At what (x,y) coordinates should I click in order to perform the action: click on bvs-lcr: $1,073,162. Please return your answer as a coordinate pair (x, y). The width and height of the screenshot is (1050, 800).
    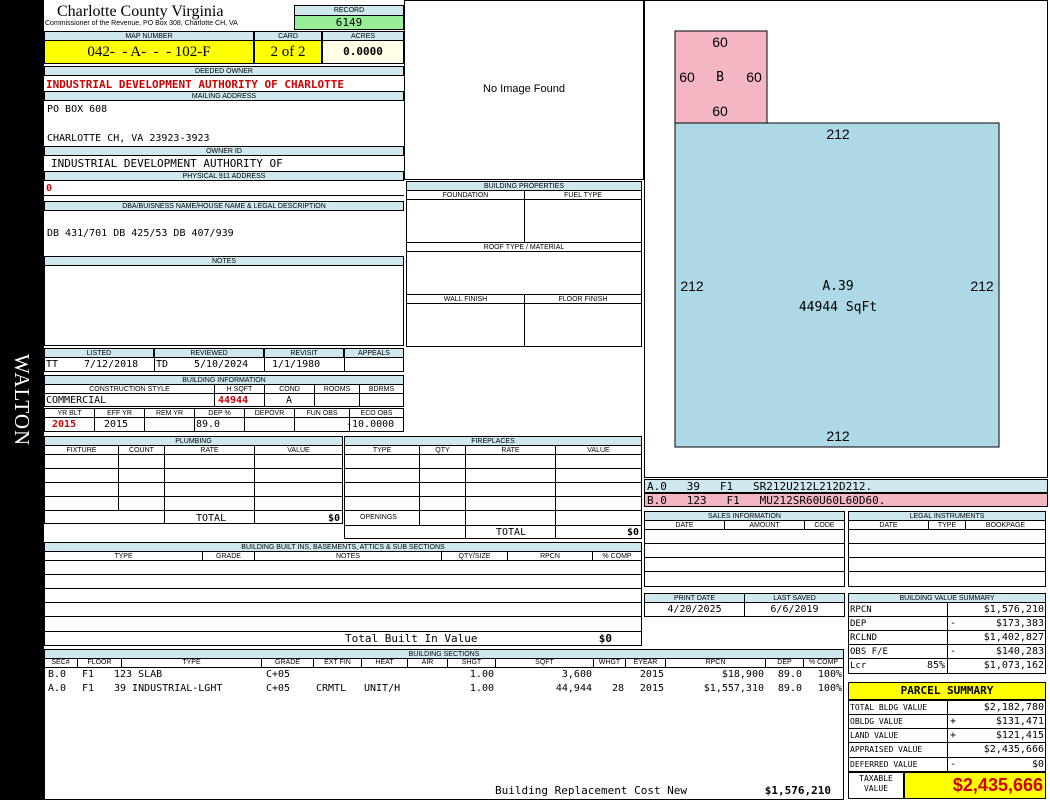
    Looking at the image, I should click on (1013, 665).